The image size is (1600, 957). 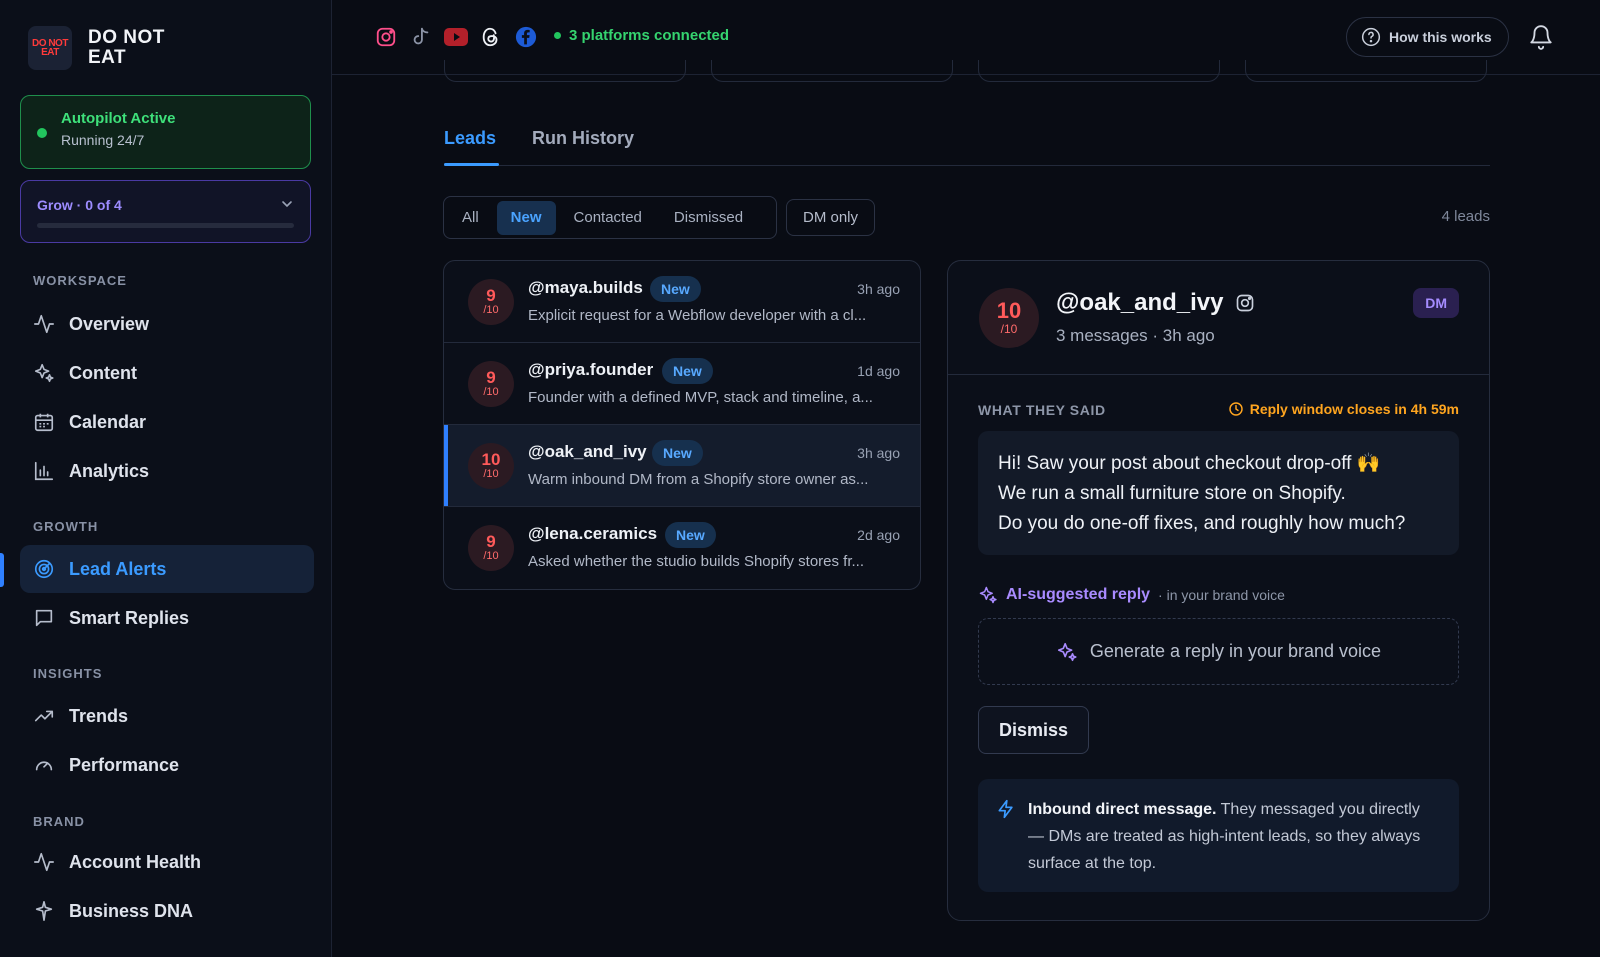 I want to click on trending-up-icon, so click(x=44, y=716).